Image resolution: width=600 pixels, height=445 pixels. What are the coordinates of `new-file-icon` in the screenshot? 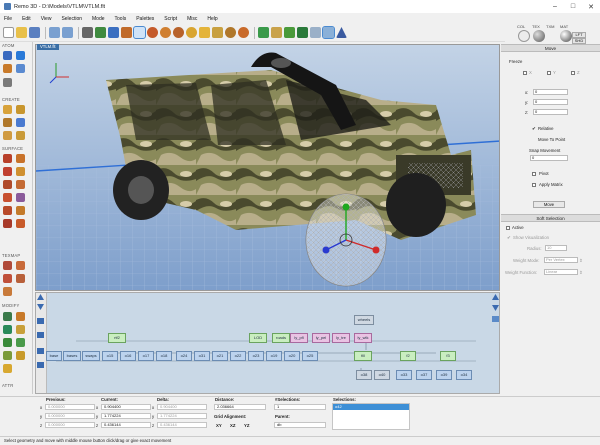 It's located at (8, 32).